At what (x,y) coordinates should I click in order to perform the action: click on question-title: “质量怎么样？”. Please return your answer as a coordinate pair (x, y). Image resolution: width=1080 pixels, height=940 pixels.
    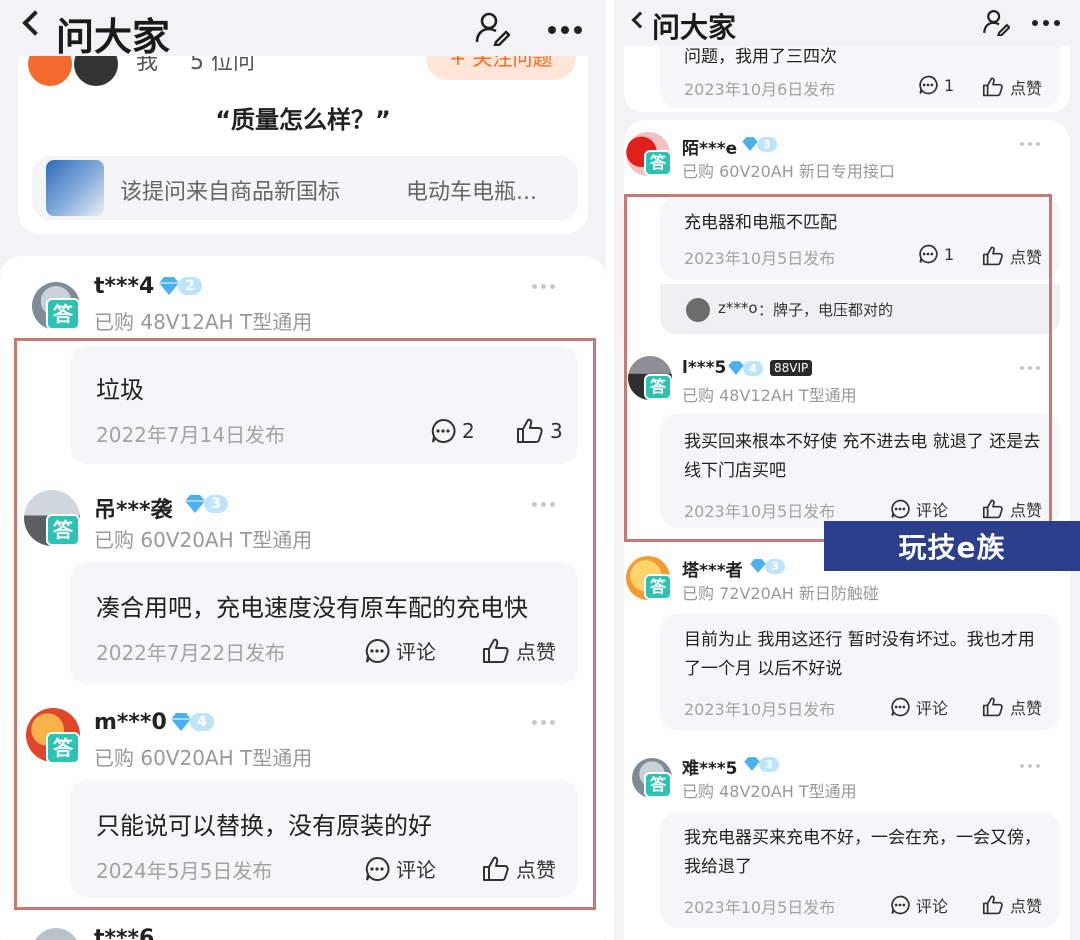
    Looking at the image, I should click on (303, 120).